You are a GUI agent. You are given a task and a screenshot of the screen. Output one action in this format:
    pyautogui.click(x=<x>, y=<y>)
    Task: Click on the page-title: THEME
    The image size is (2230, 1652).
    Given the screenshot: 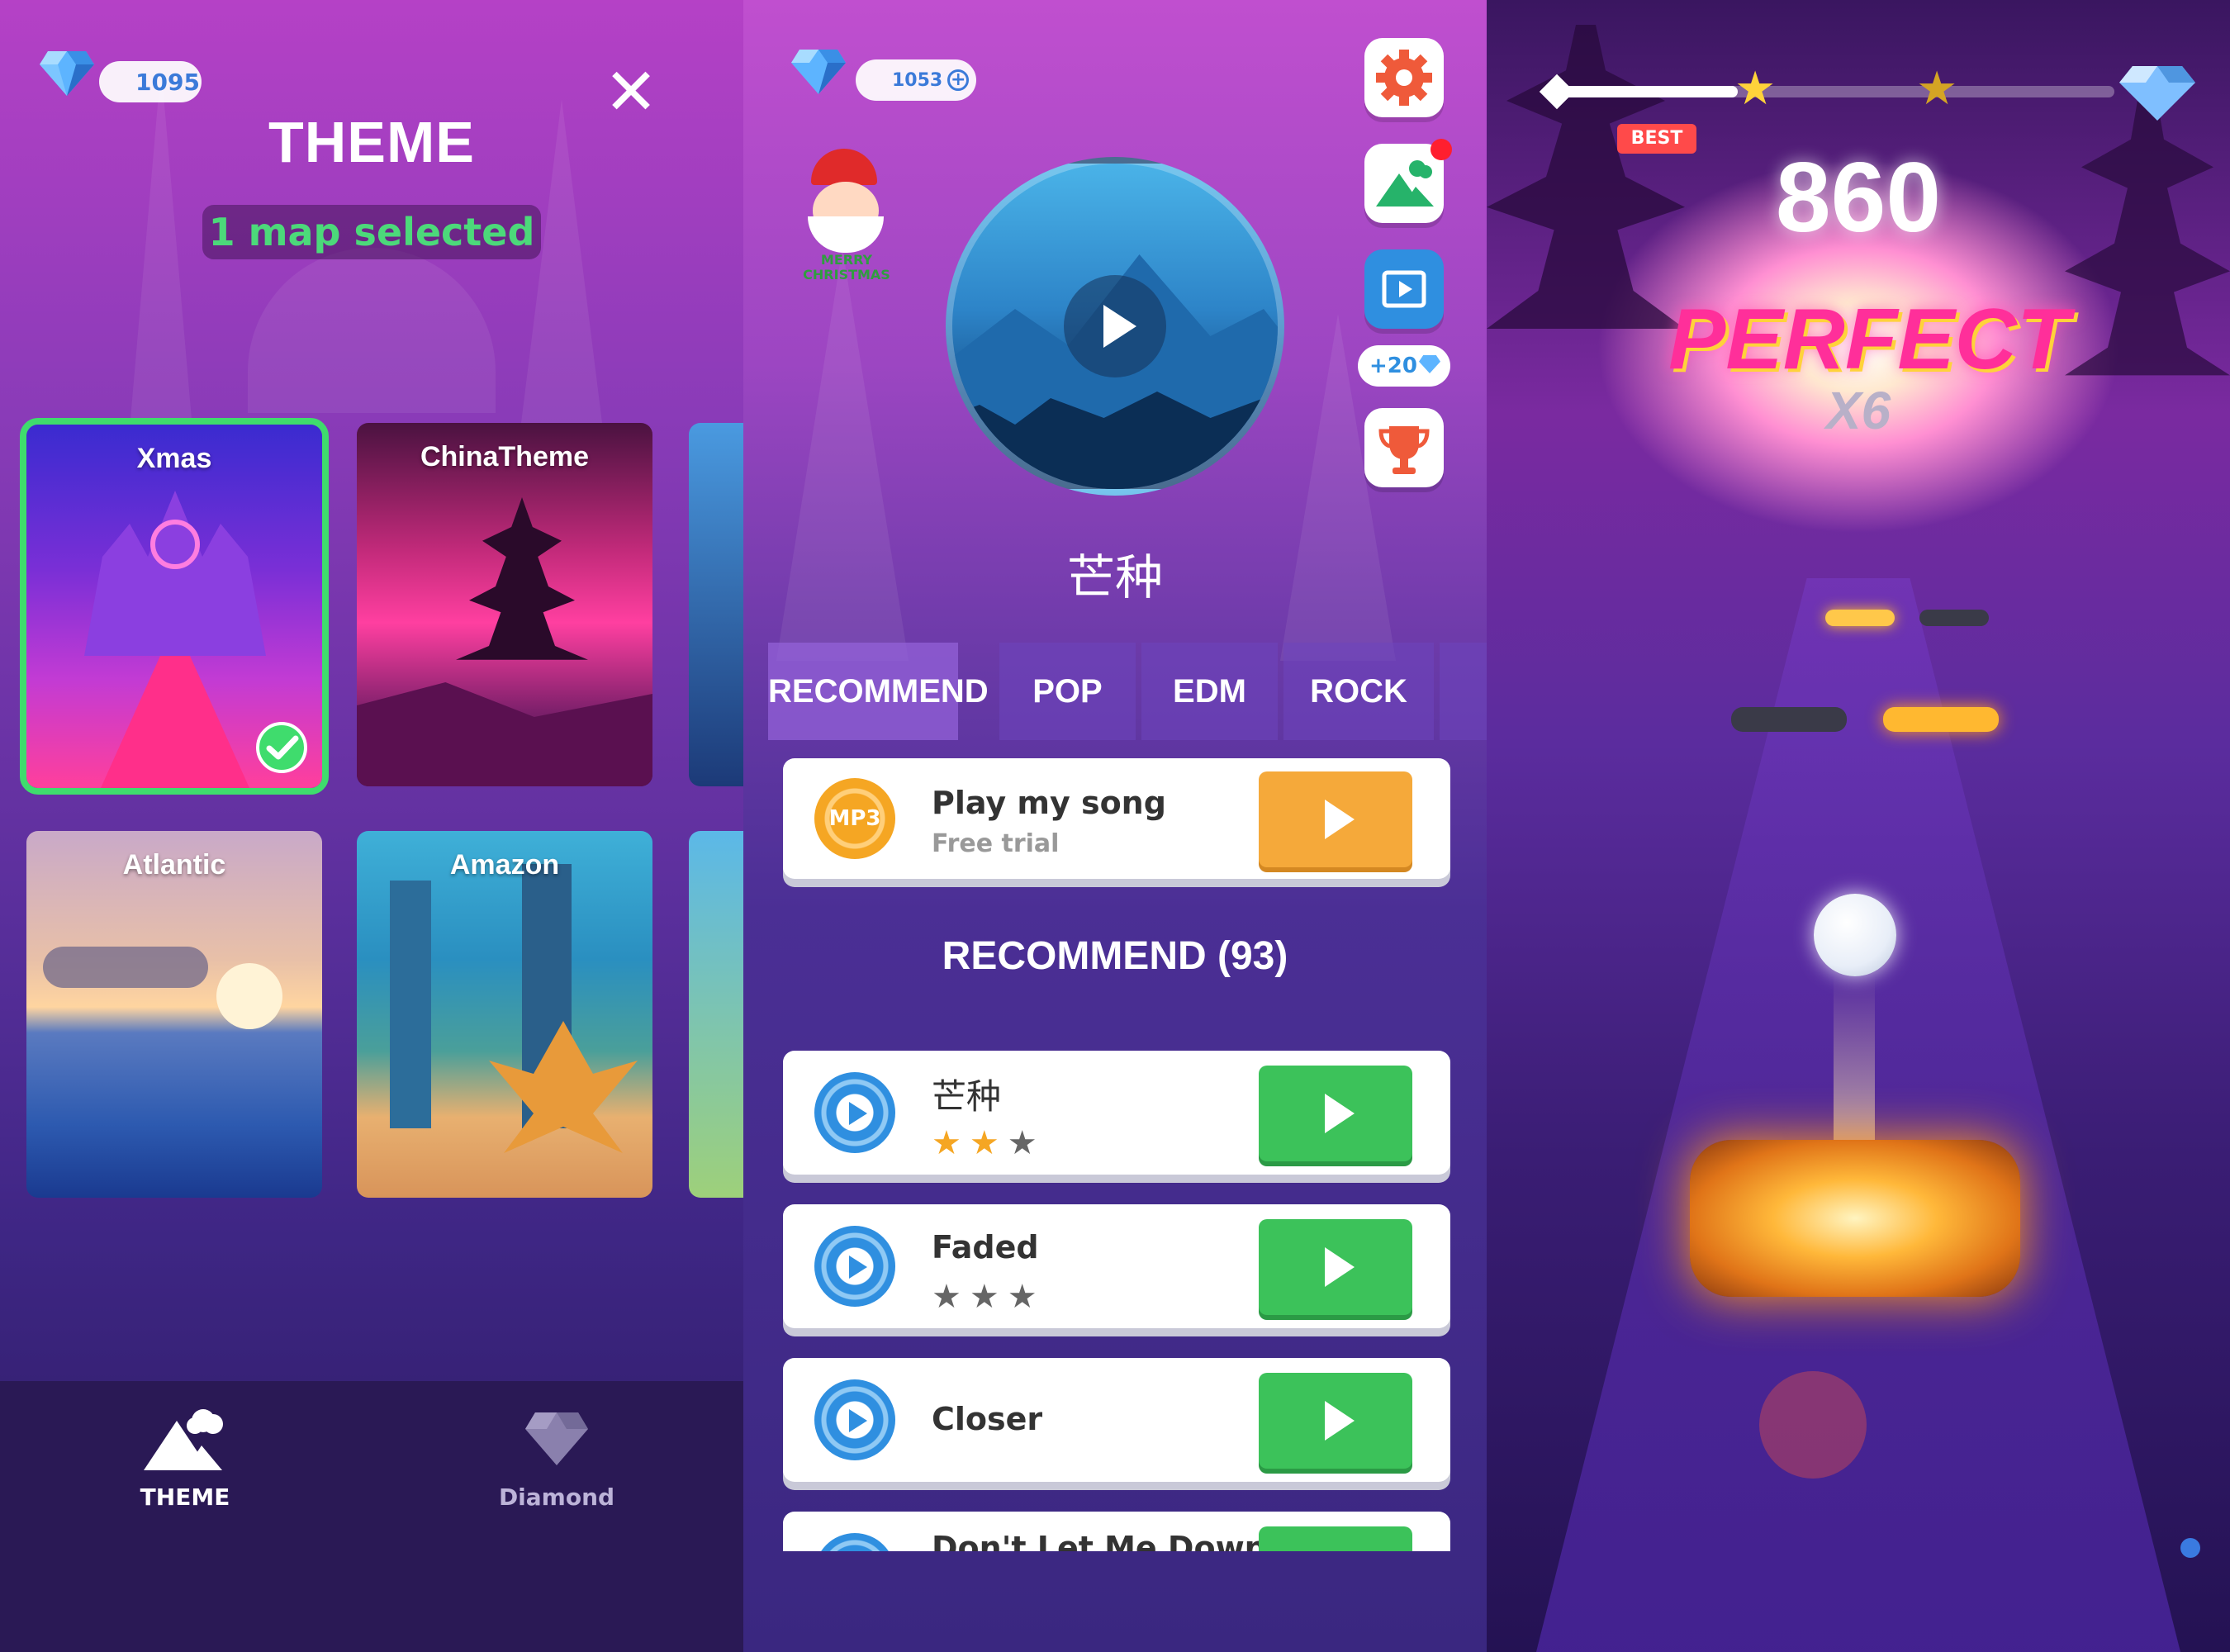 What is the action you would take?
    pyautogui.click(x=371, y=142)
    